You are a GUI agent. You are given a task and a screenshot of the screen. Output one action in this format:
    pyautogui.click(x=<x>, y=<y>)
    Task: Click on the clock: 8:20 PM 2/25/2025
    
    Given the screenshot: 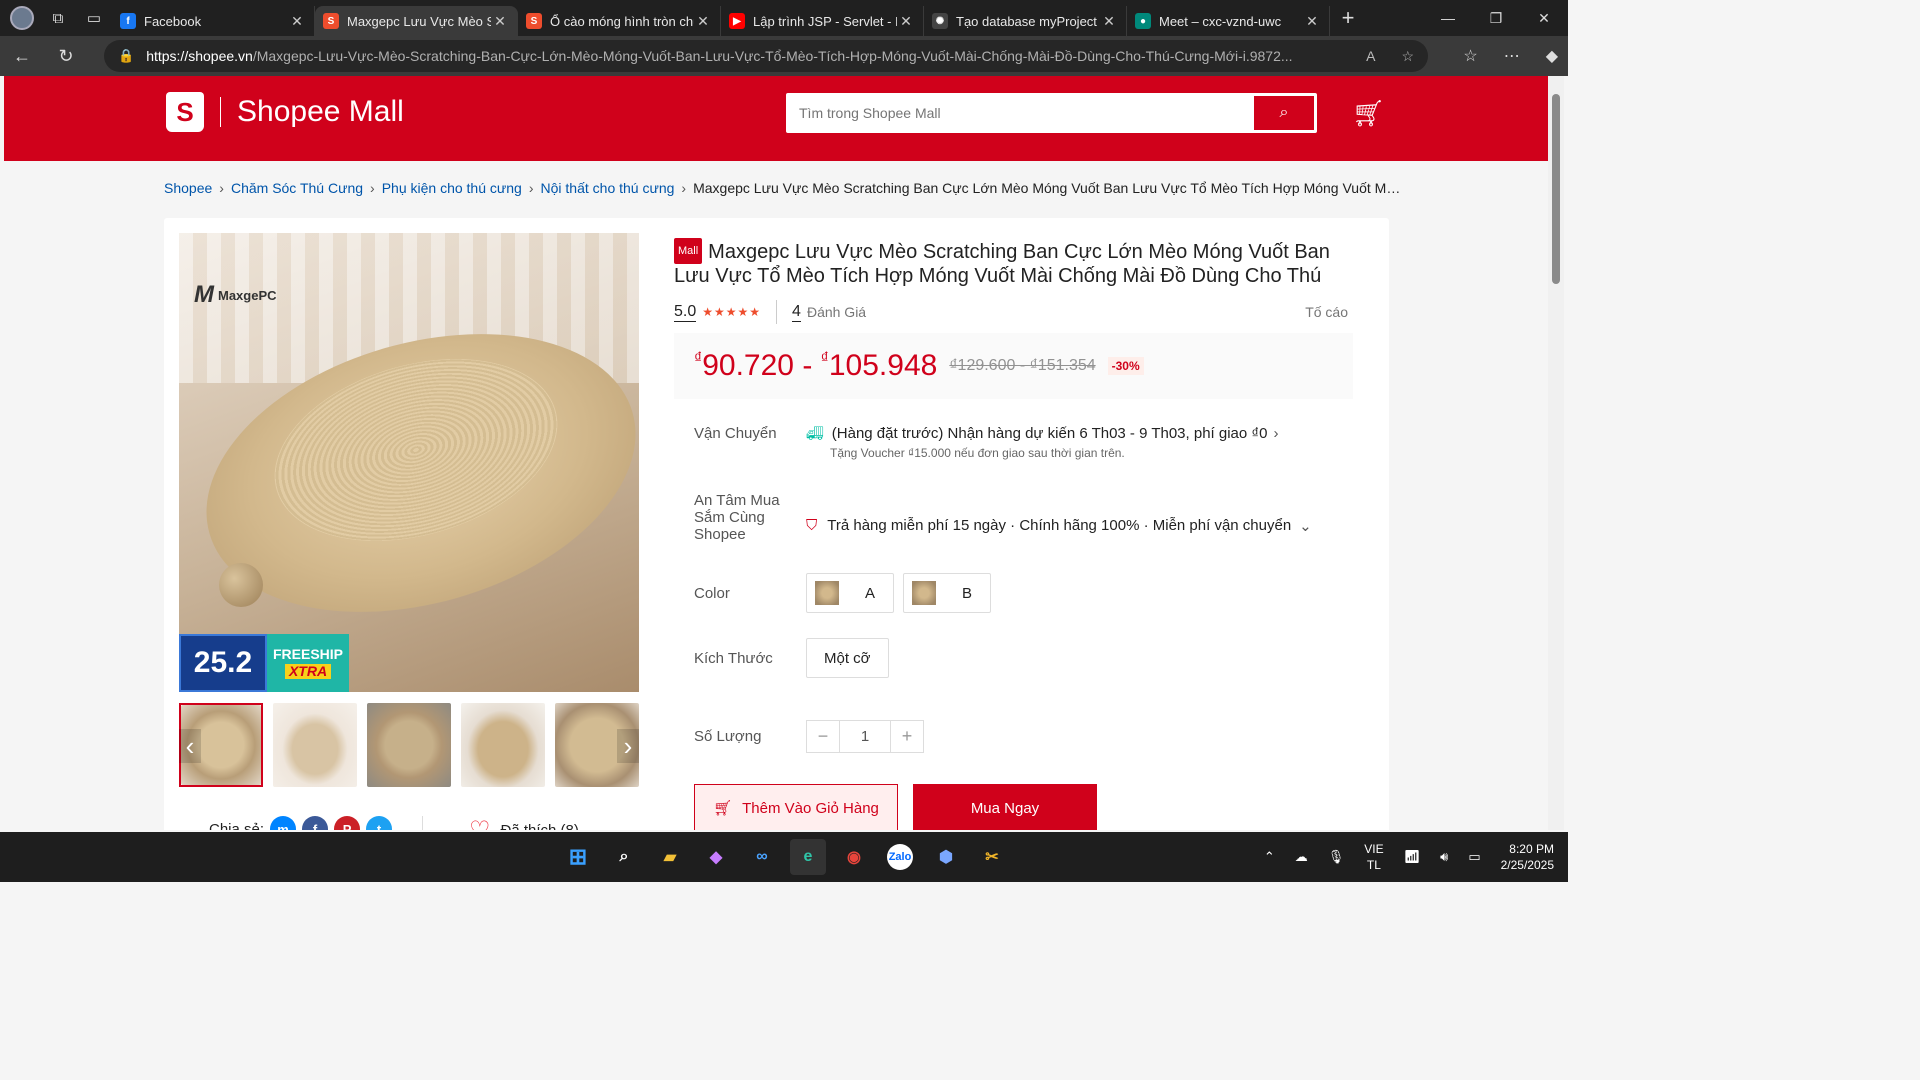 What is the action you would take?
    pyautogui.click(x=1527, y=857)
    